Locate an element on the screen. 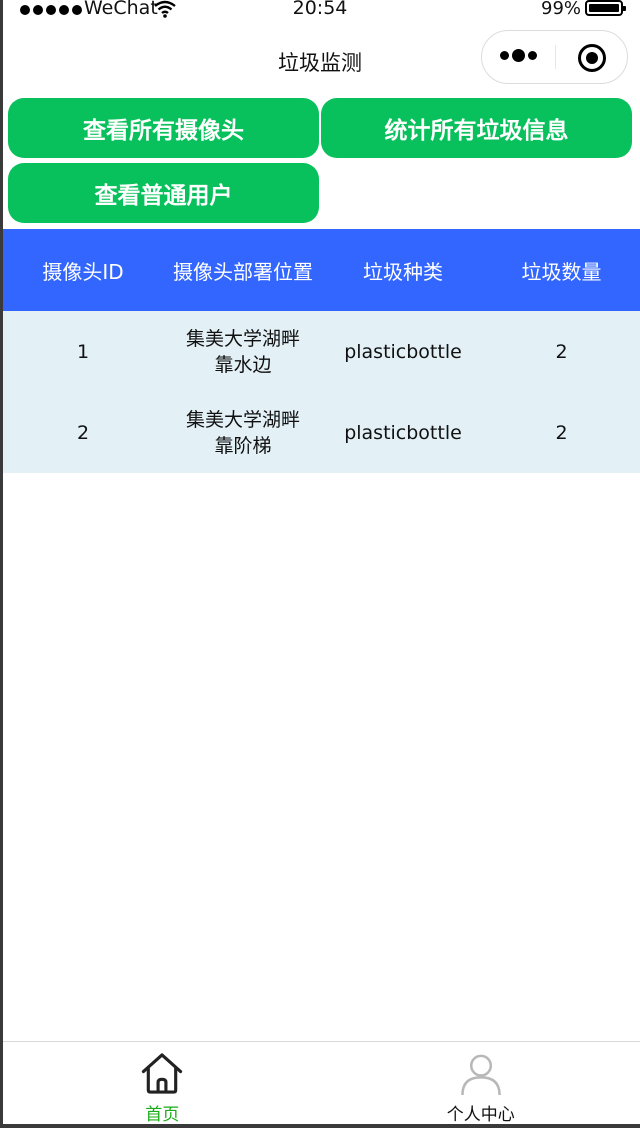 The image size is (640, 1128). tab-home-label: 首页 is located at coordinates (162, 1115).